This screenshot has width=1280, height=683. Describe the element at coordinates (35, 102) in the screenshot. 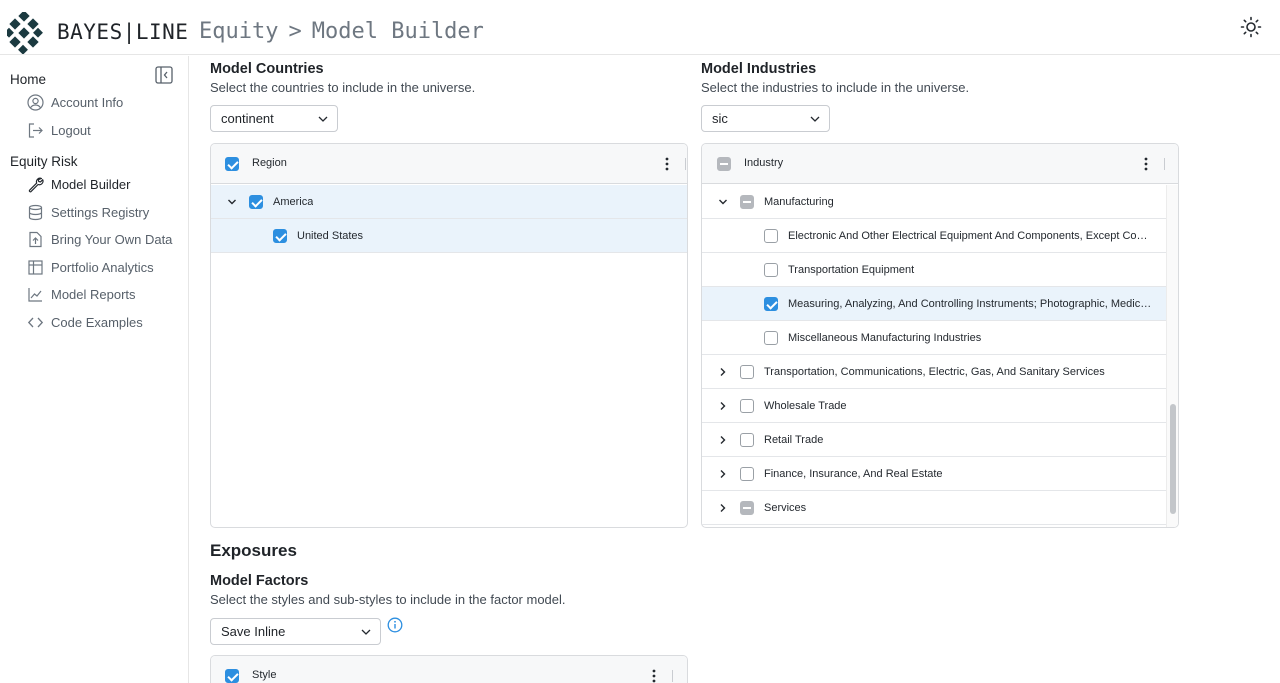

I see `user-circle-icon` at that location.